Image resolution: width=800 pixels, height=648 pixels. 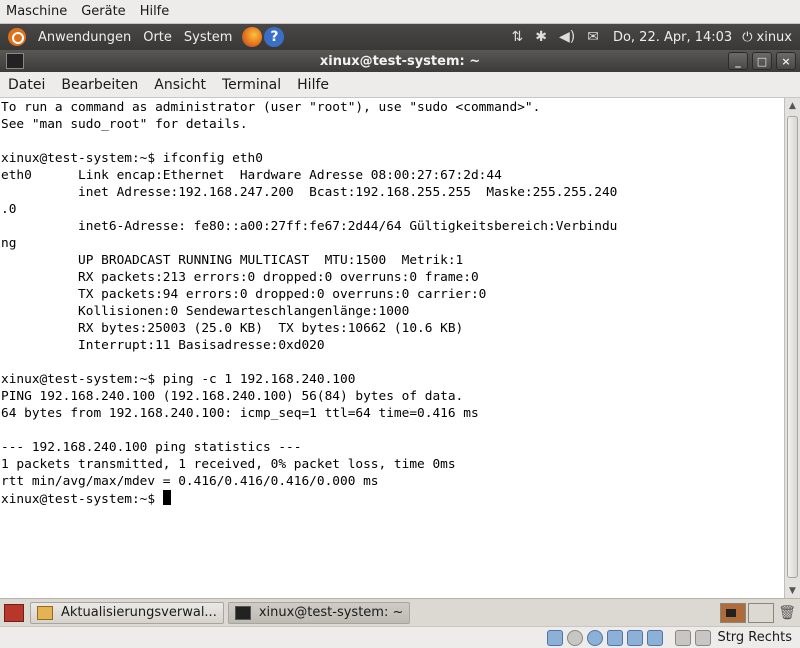 I want to click on mouse-integration-icon, so click(x=683, y=637).